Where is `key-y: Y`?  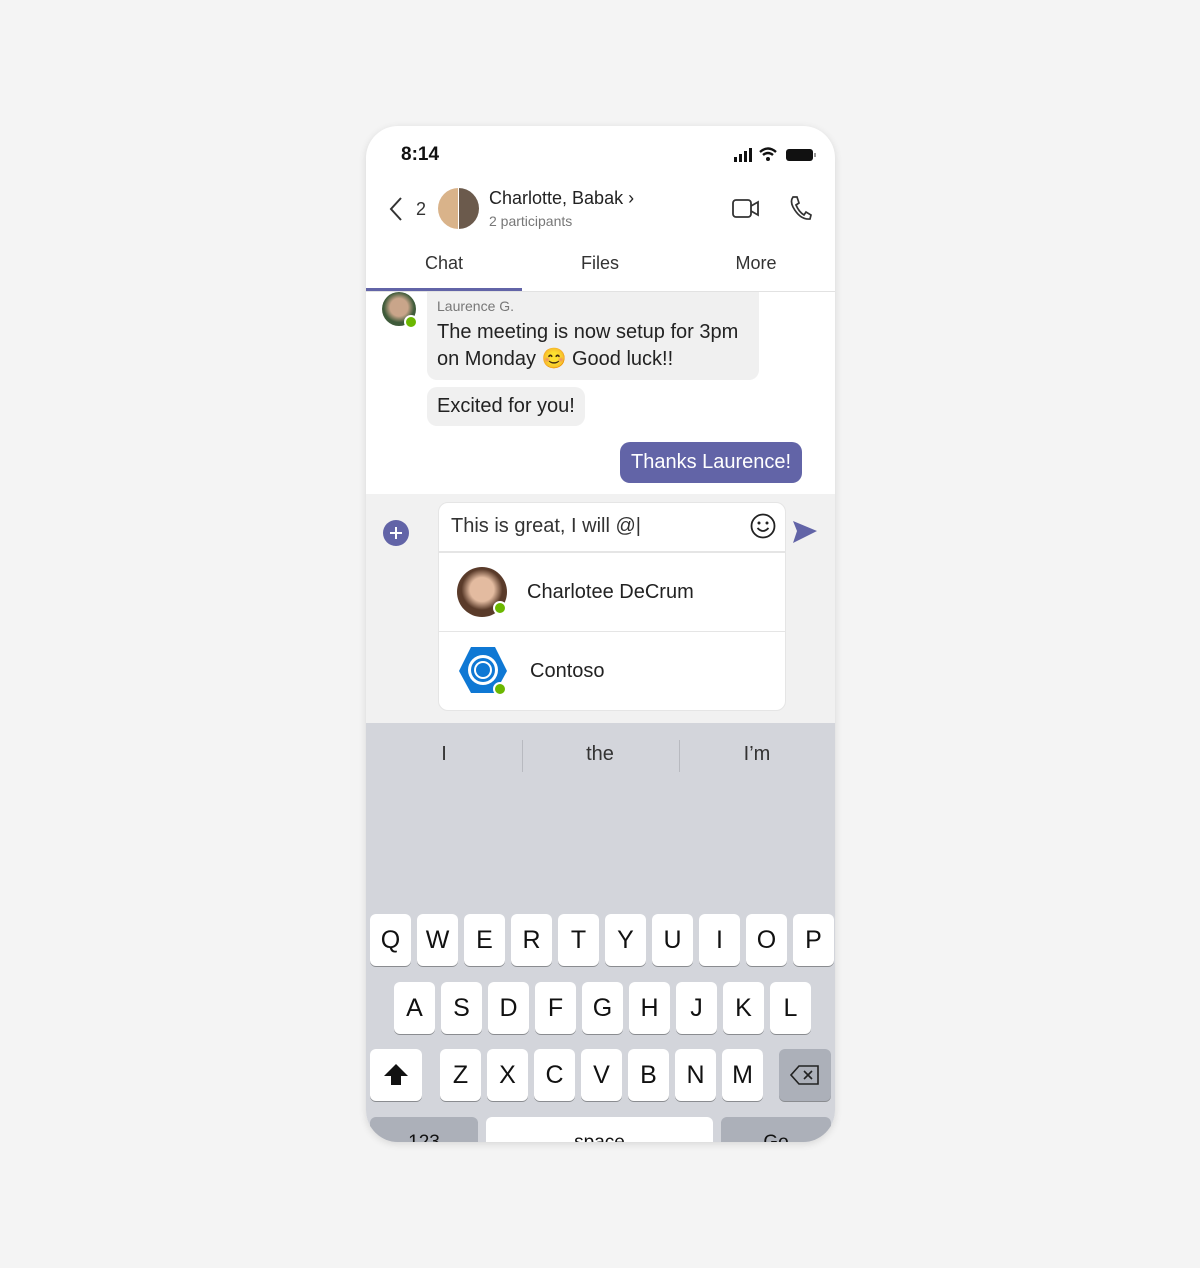
key-y: Y is located at coordinates (625, 940).